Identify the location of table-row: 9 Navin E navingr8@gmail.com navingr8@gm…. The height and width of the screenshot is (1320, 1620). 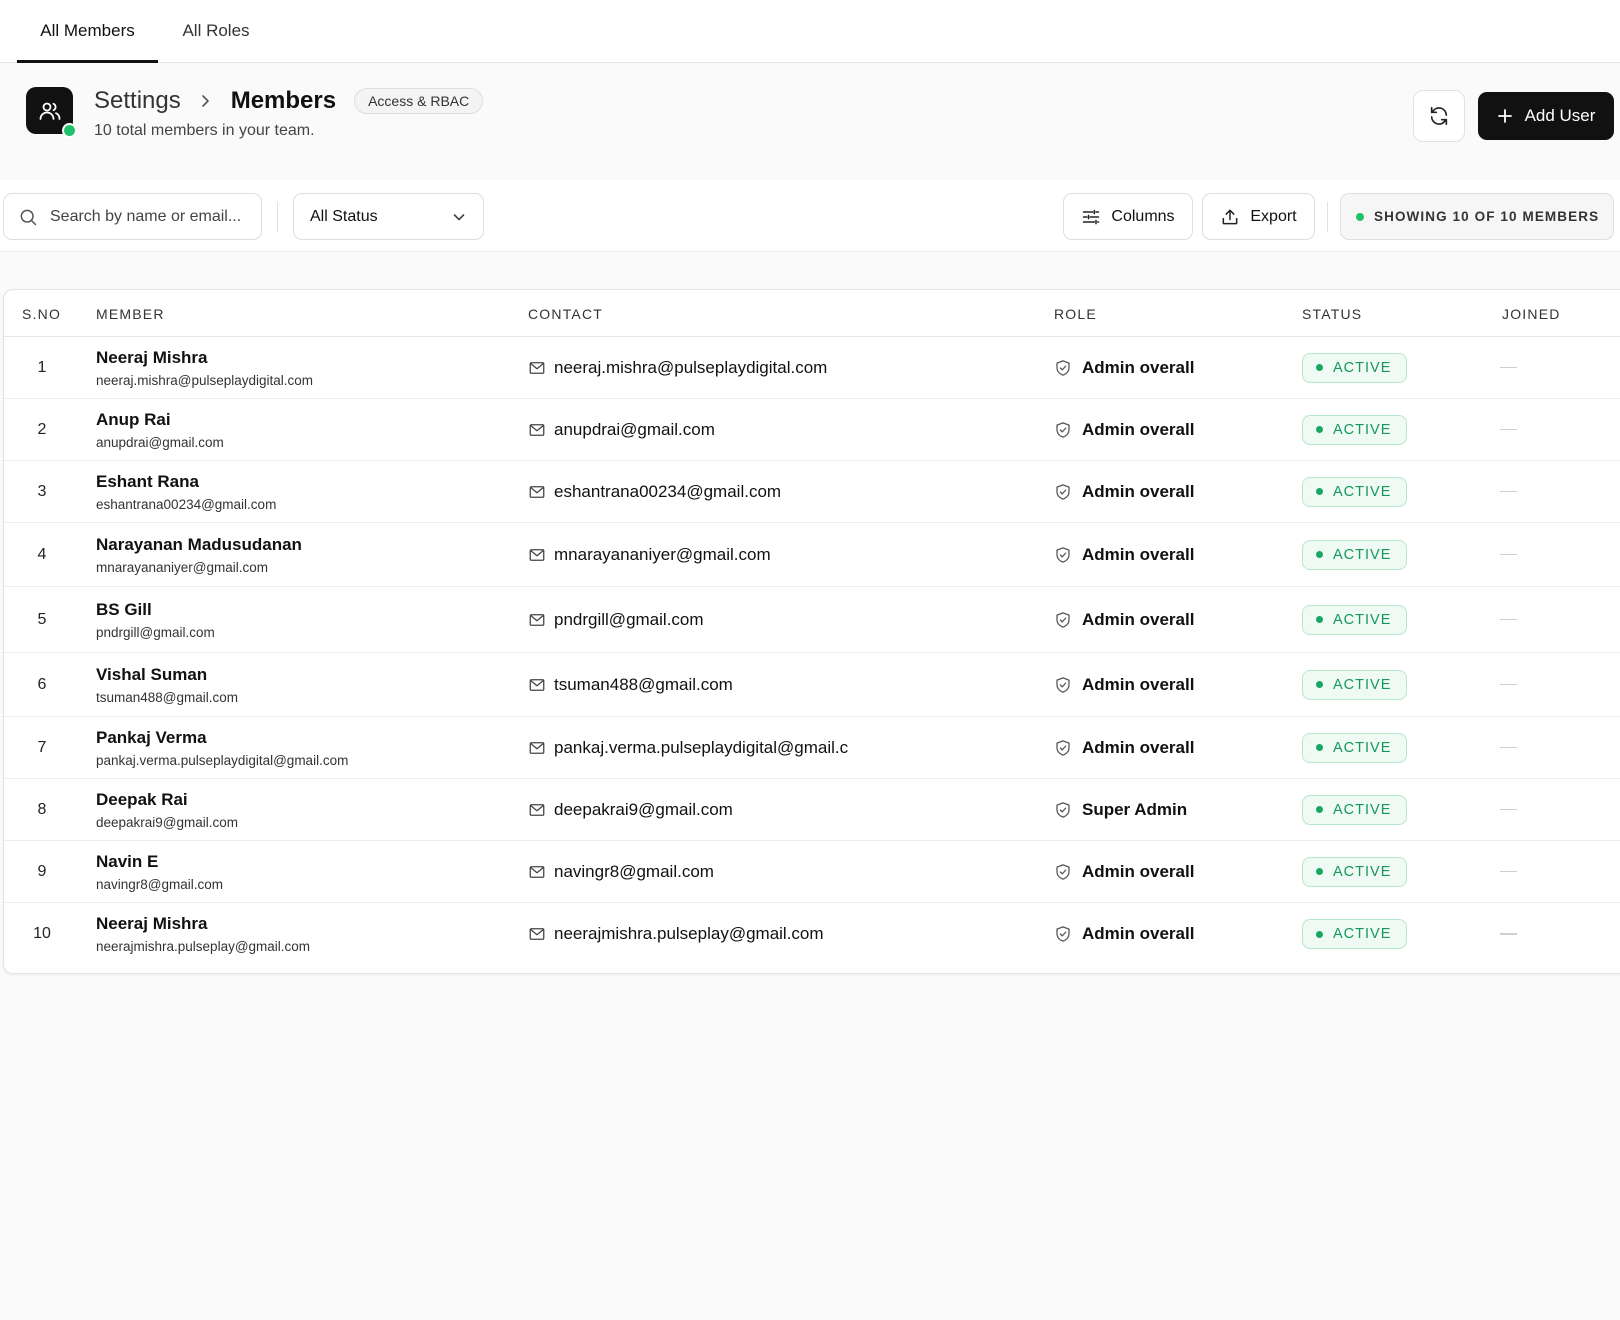
(812, 872).